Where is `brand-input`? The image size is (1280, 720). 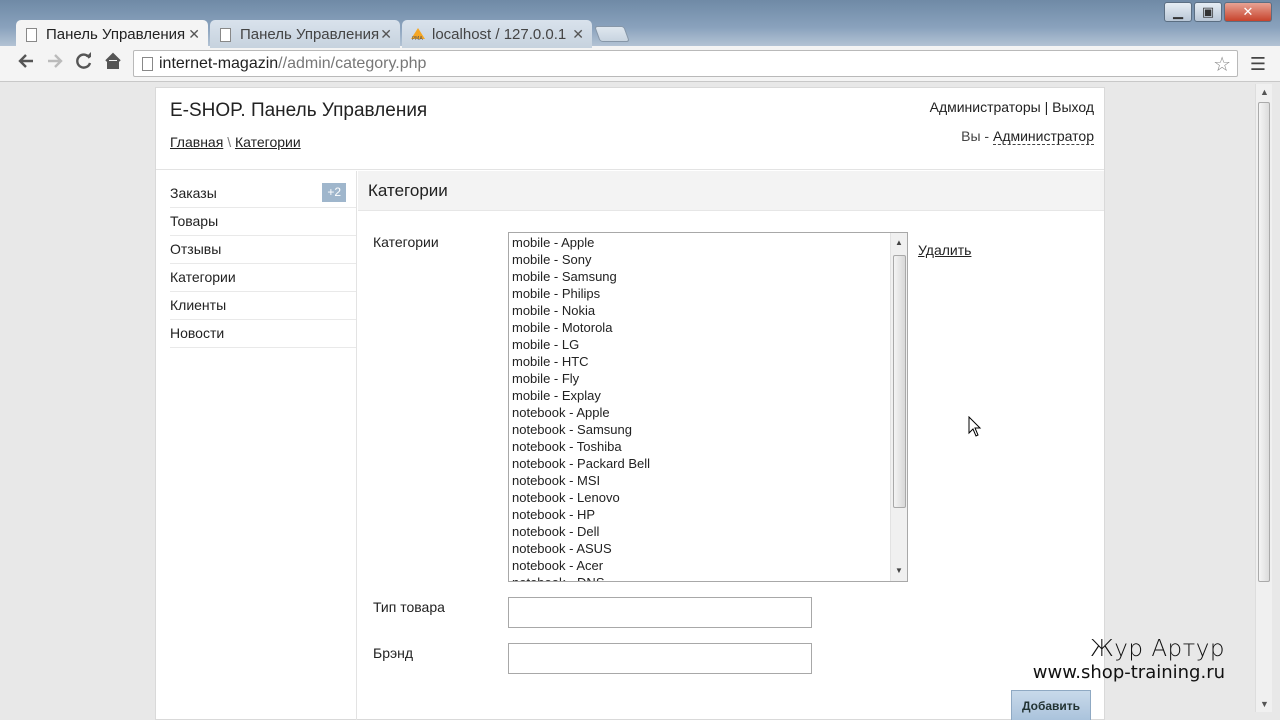 brand-input is located at coordinates (660, 658).